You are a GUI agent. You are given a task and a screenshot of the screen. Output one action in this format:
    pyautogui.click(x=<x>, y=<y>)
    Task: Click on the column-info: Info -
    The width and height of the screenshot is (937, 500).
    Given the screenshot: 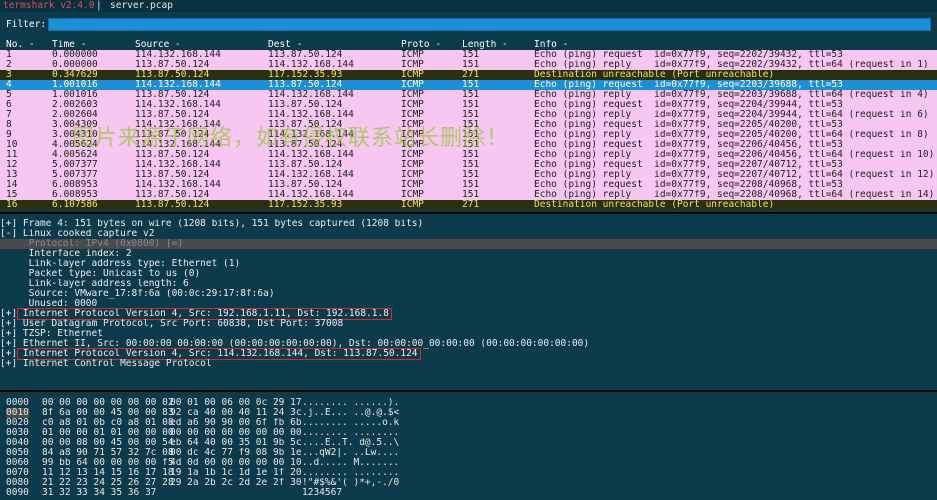 What is the action you would take?
    pyautogui.click(x=551, y=45)
    